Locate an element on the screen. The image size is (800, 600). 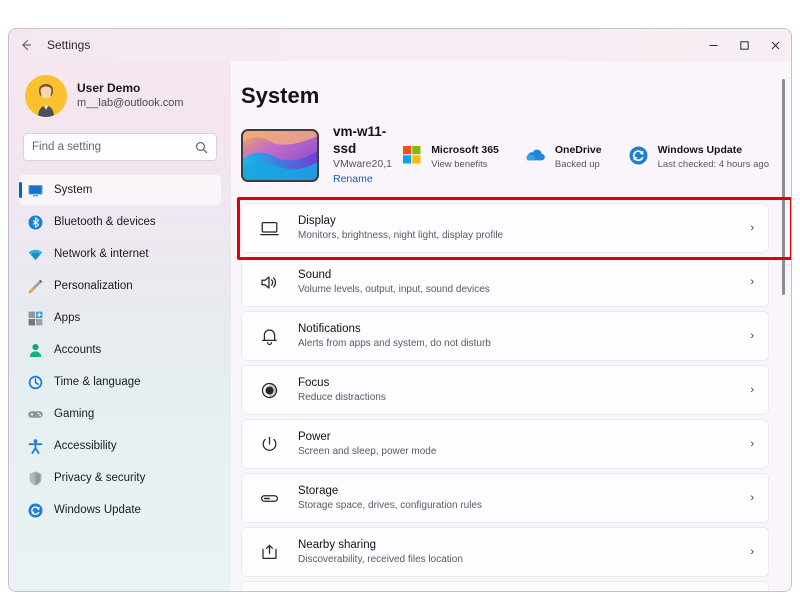
avatar is located at coordinates (46, 96).